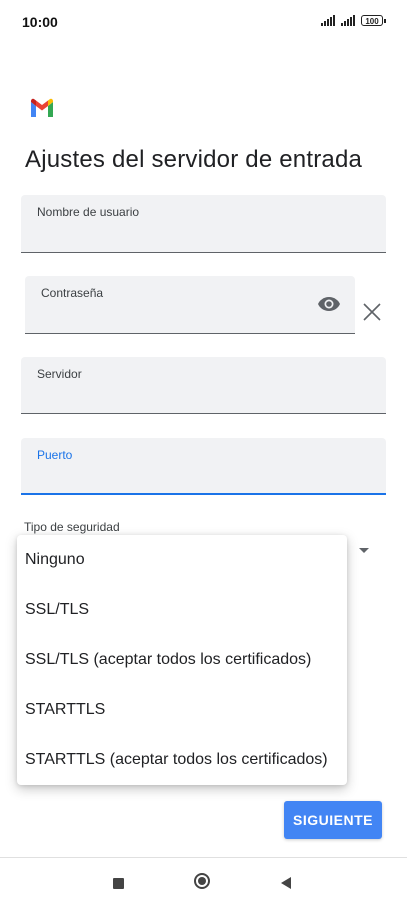 Image resolution: width=407 pixels, height=907 pixels. Describe the element at coordinates (182, 610) in the screenshot. I see `security-option-ssl-tls: SSL/TLS` at that location.